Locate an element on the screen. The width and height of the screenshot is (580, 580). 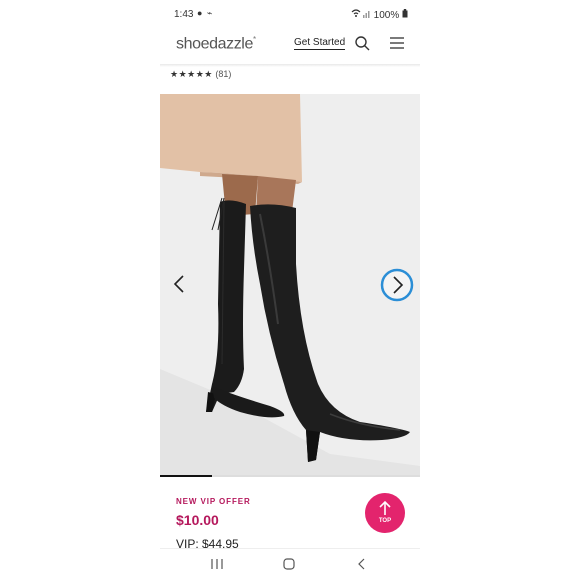
battery-percent: 100% is located at coordinates (386, 15).